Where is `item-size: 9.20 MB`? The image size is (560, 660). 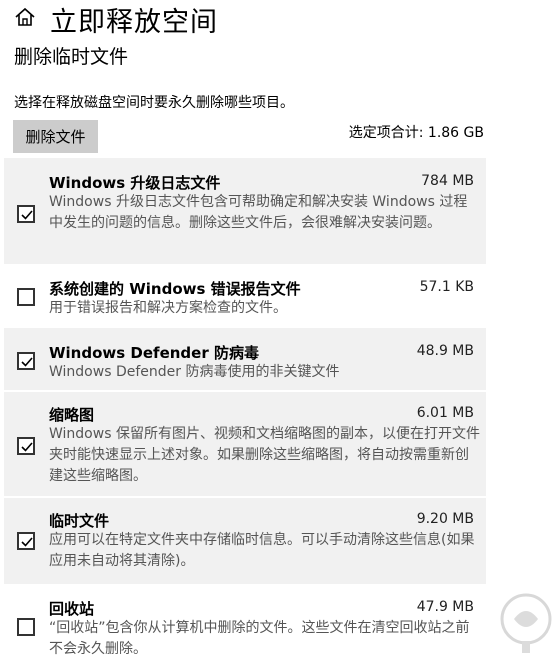 item-size: 9.20 MB is located at coordinates (445, 519).